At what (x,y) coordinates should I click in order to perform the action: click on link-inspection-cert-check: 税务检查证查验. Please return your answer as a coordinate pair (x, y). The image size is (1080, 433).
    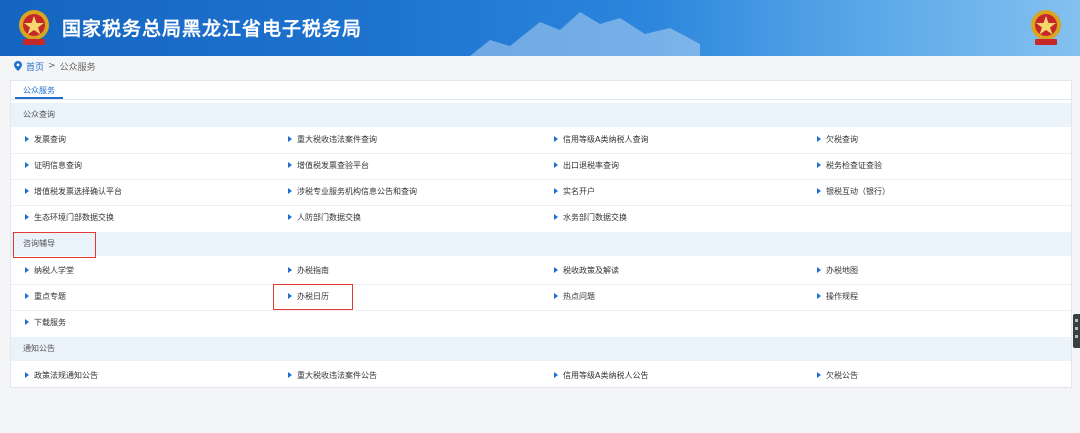
    Looking at the image, I should click on (849, 166).